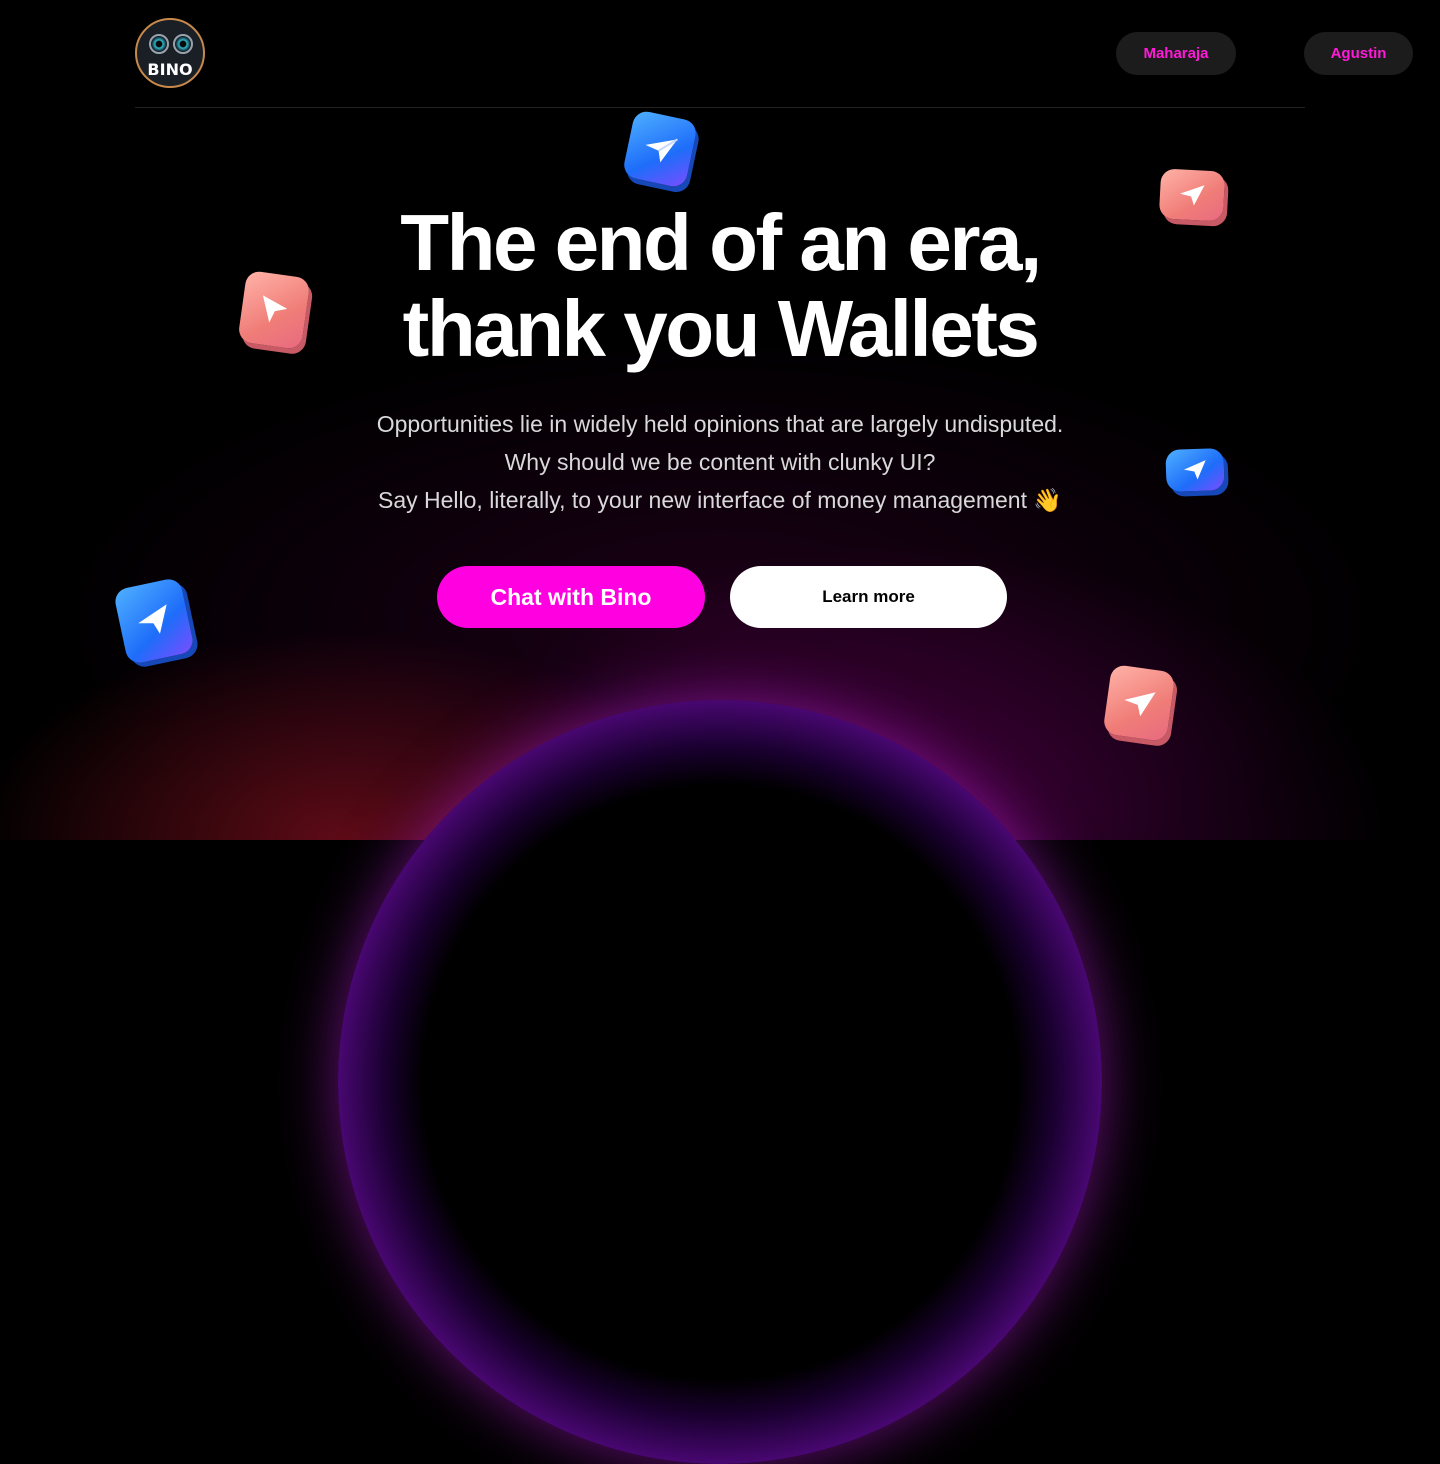  What do you see at coordinates (170, 69) in the screenshot?
I see `logo-text: BINO` at bounding box center [170, 69].